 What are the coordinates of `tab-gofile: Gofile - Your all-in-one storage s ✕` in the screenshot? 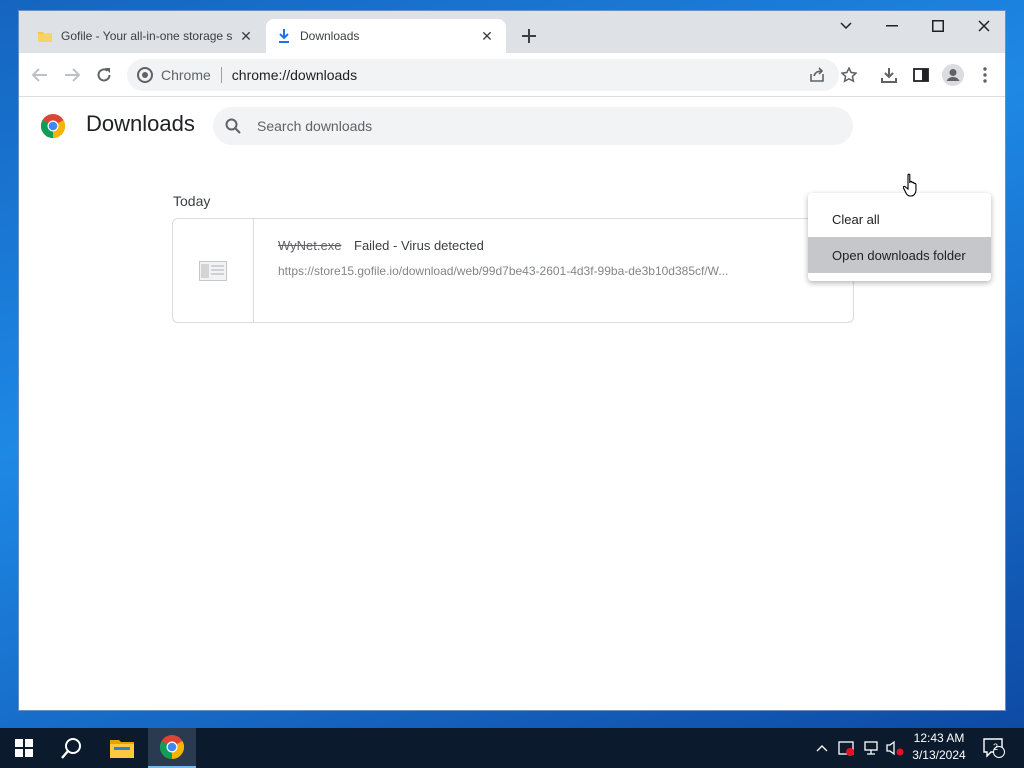 It's located at (146, 36).